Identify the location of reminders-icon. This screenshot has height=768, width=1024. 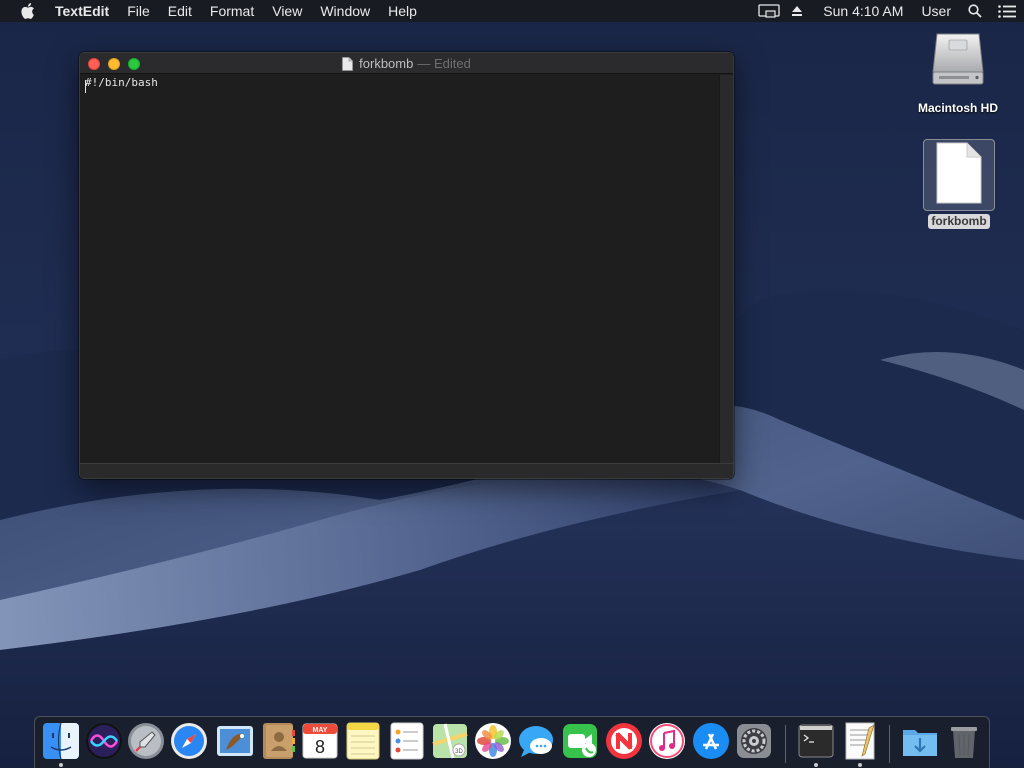
(407, 741).